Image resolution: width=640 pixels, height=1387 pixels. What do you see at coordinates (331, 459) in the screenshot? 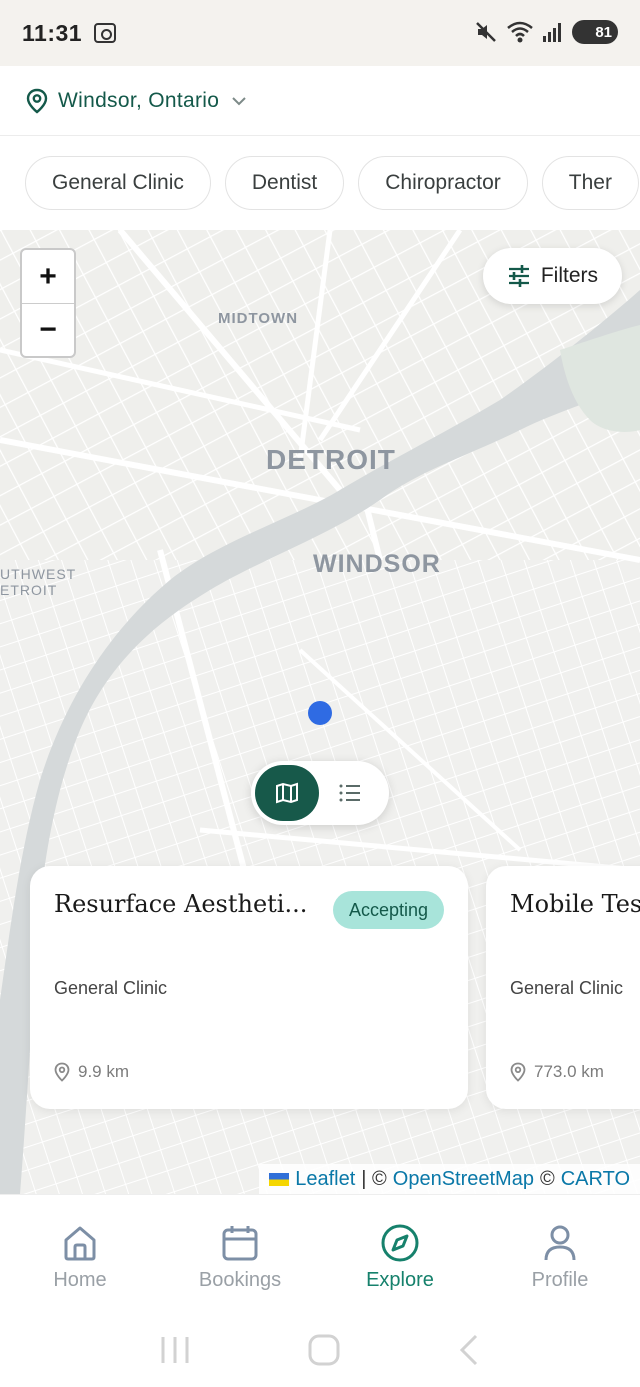
I see `map-label-detroit: DETROIT` at bounding box center [331, 459].